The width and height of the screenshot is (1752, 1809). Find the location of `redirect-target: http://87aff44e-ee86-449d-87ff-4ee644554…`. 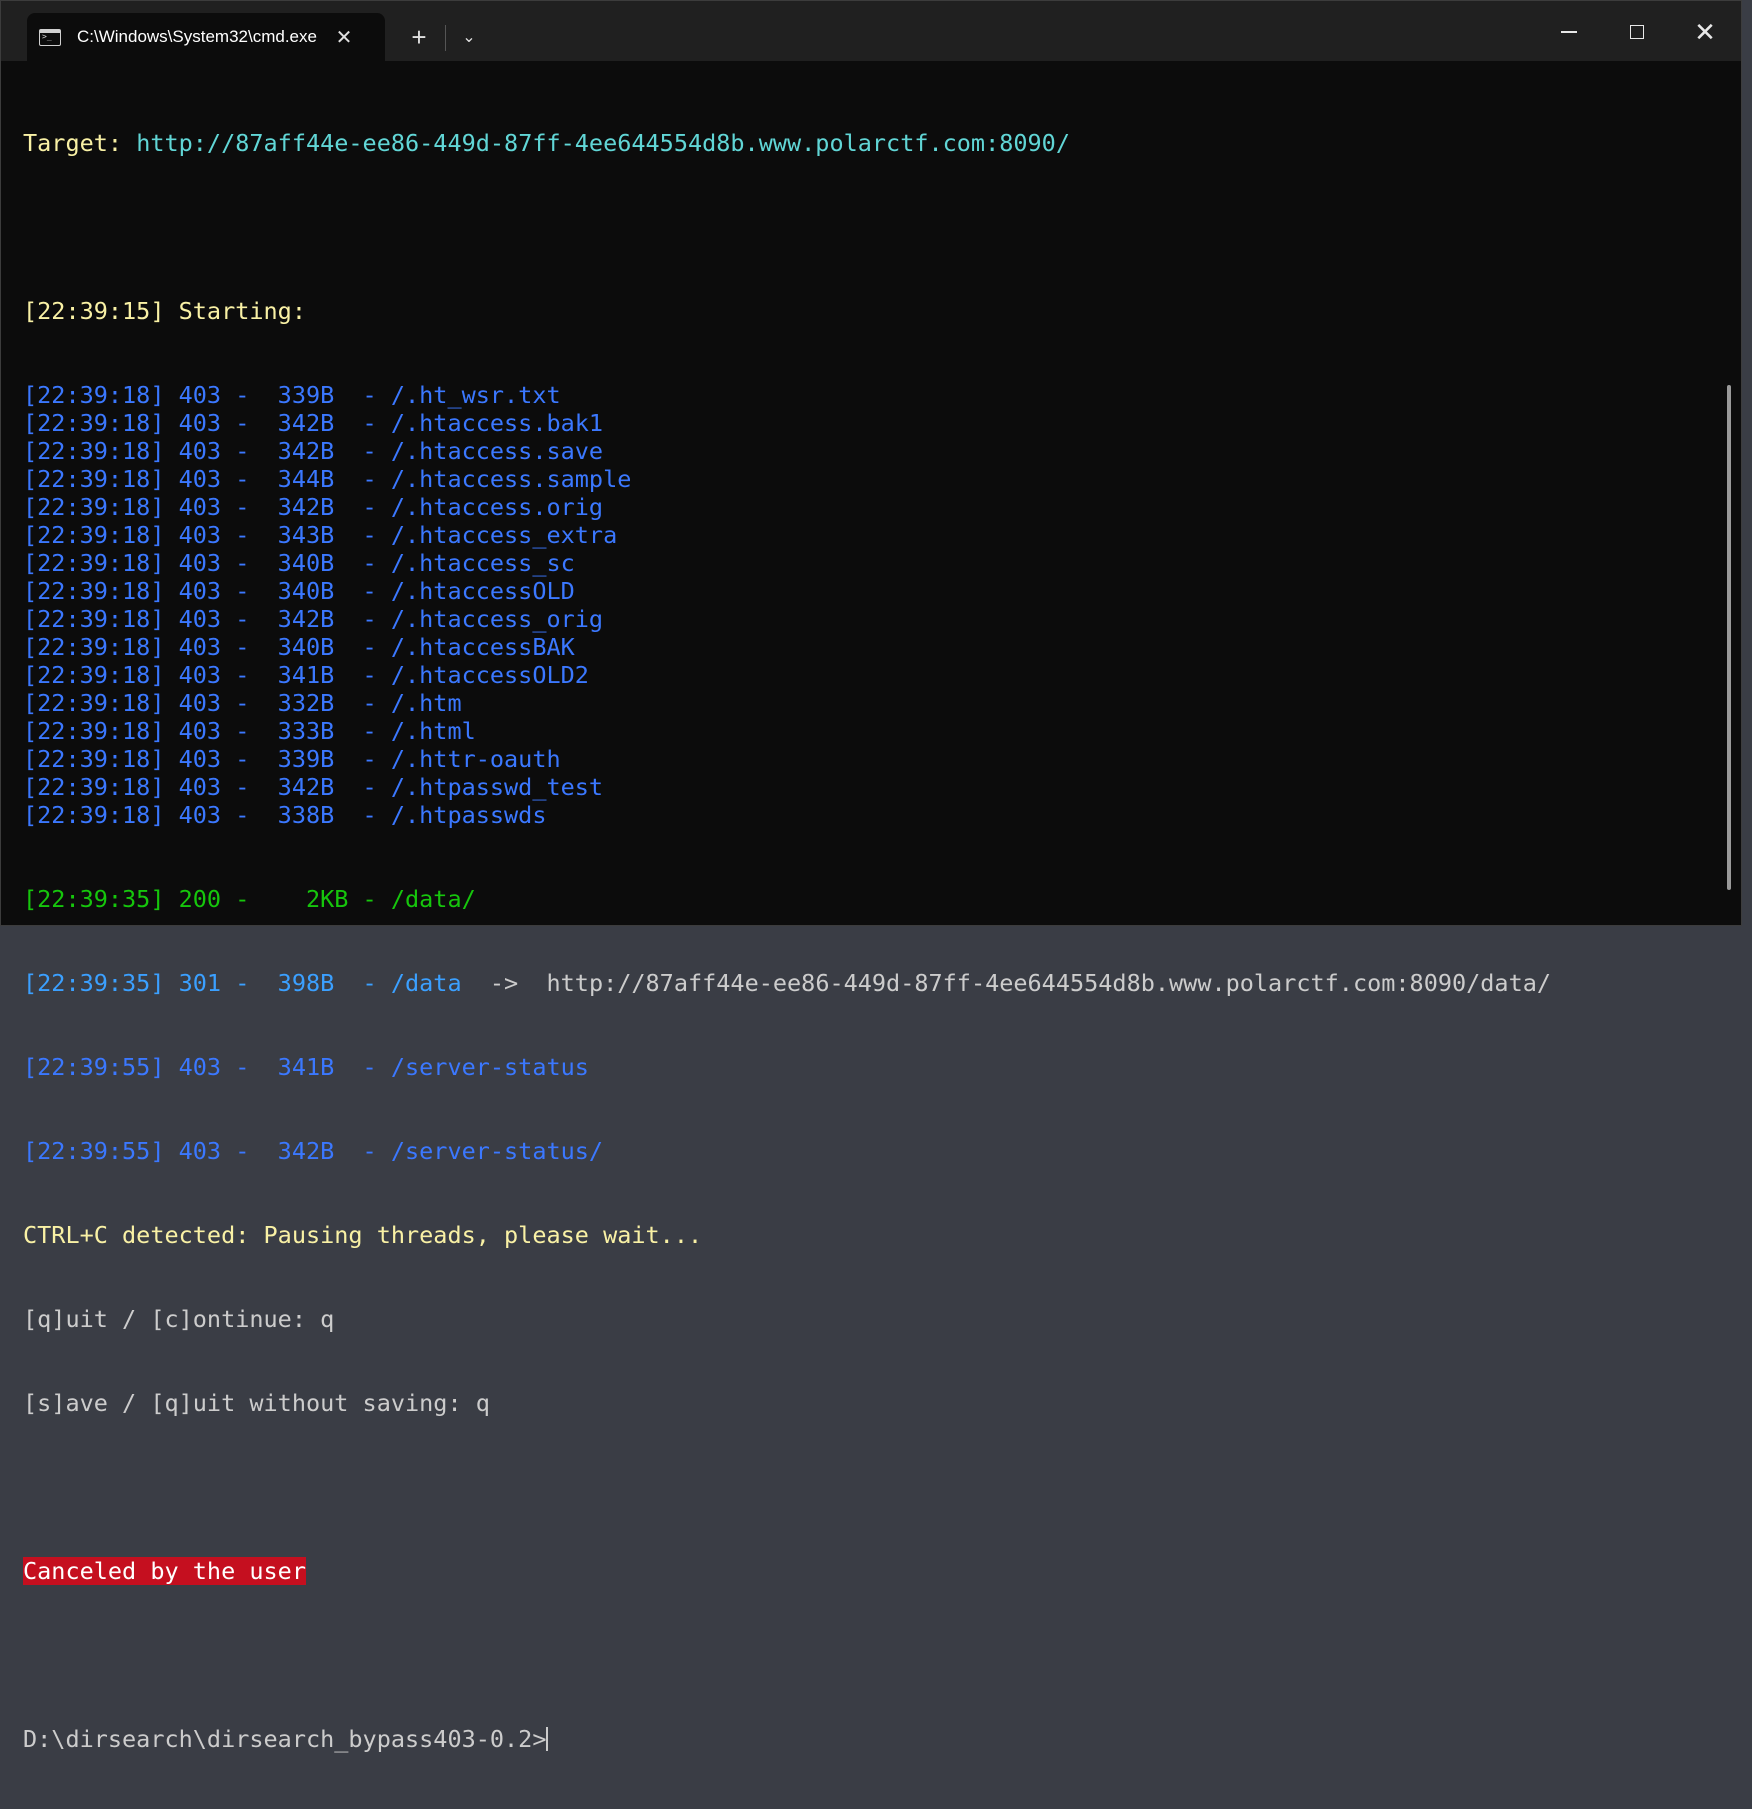

redirect-target: http://87aff44e-ee86-449d-87ff-4ee644554… is located at coordinates (1049, 983).